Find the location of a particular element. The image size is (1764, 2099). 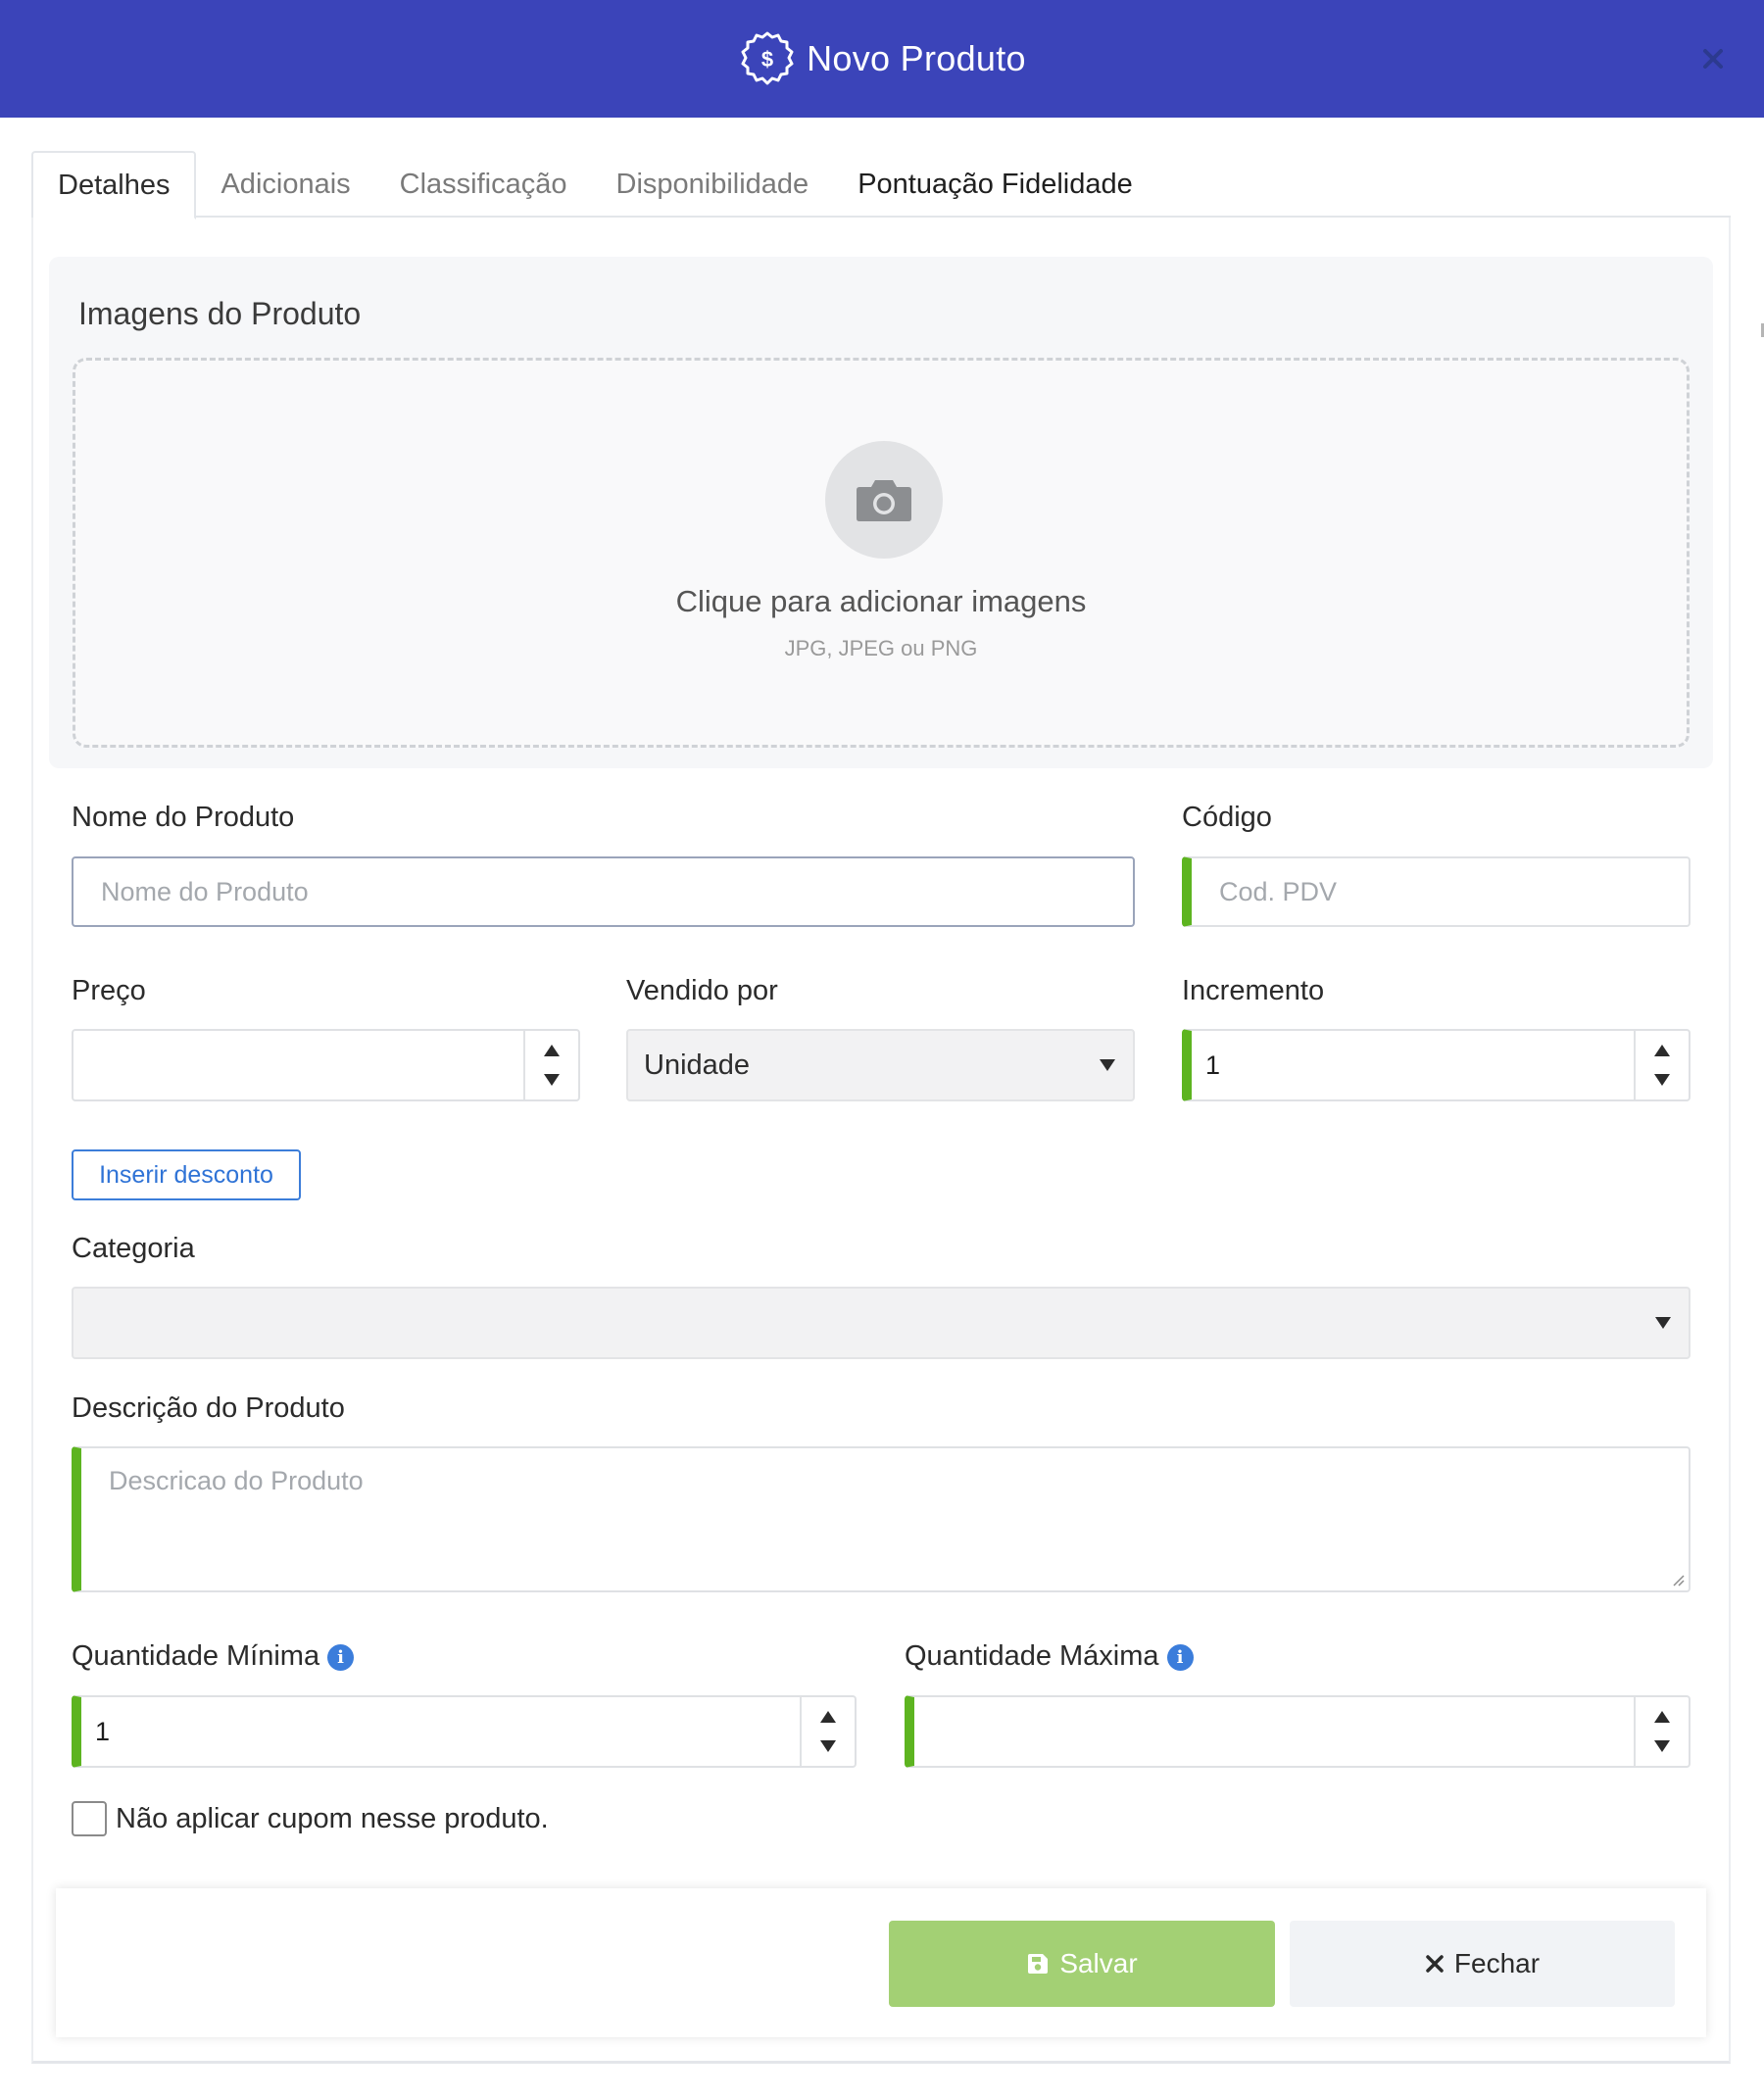

nao-aplicar-cupom-label: Não aplicar cupom nesse produto. is located at coordinates (332, 1818).